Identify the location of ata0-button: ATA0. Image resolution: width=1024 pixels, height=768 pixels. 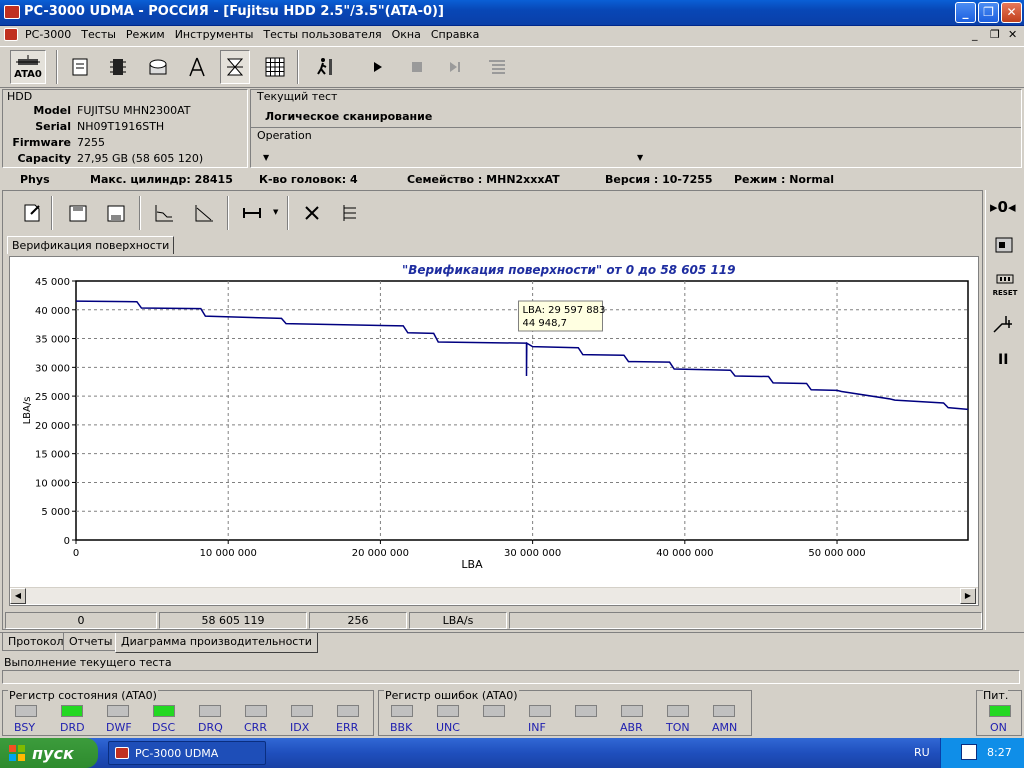
(28, 67).